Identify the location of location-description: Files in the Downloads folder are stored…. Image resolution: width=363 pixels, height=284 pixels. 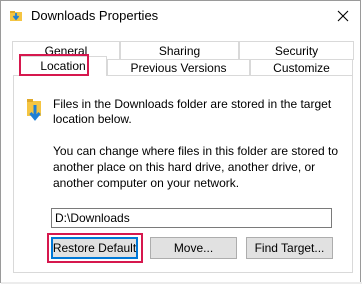
(192, 111).